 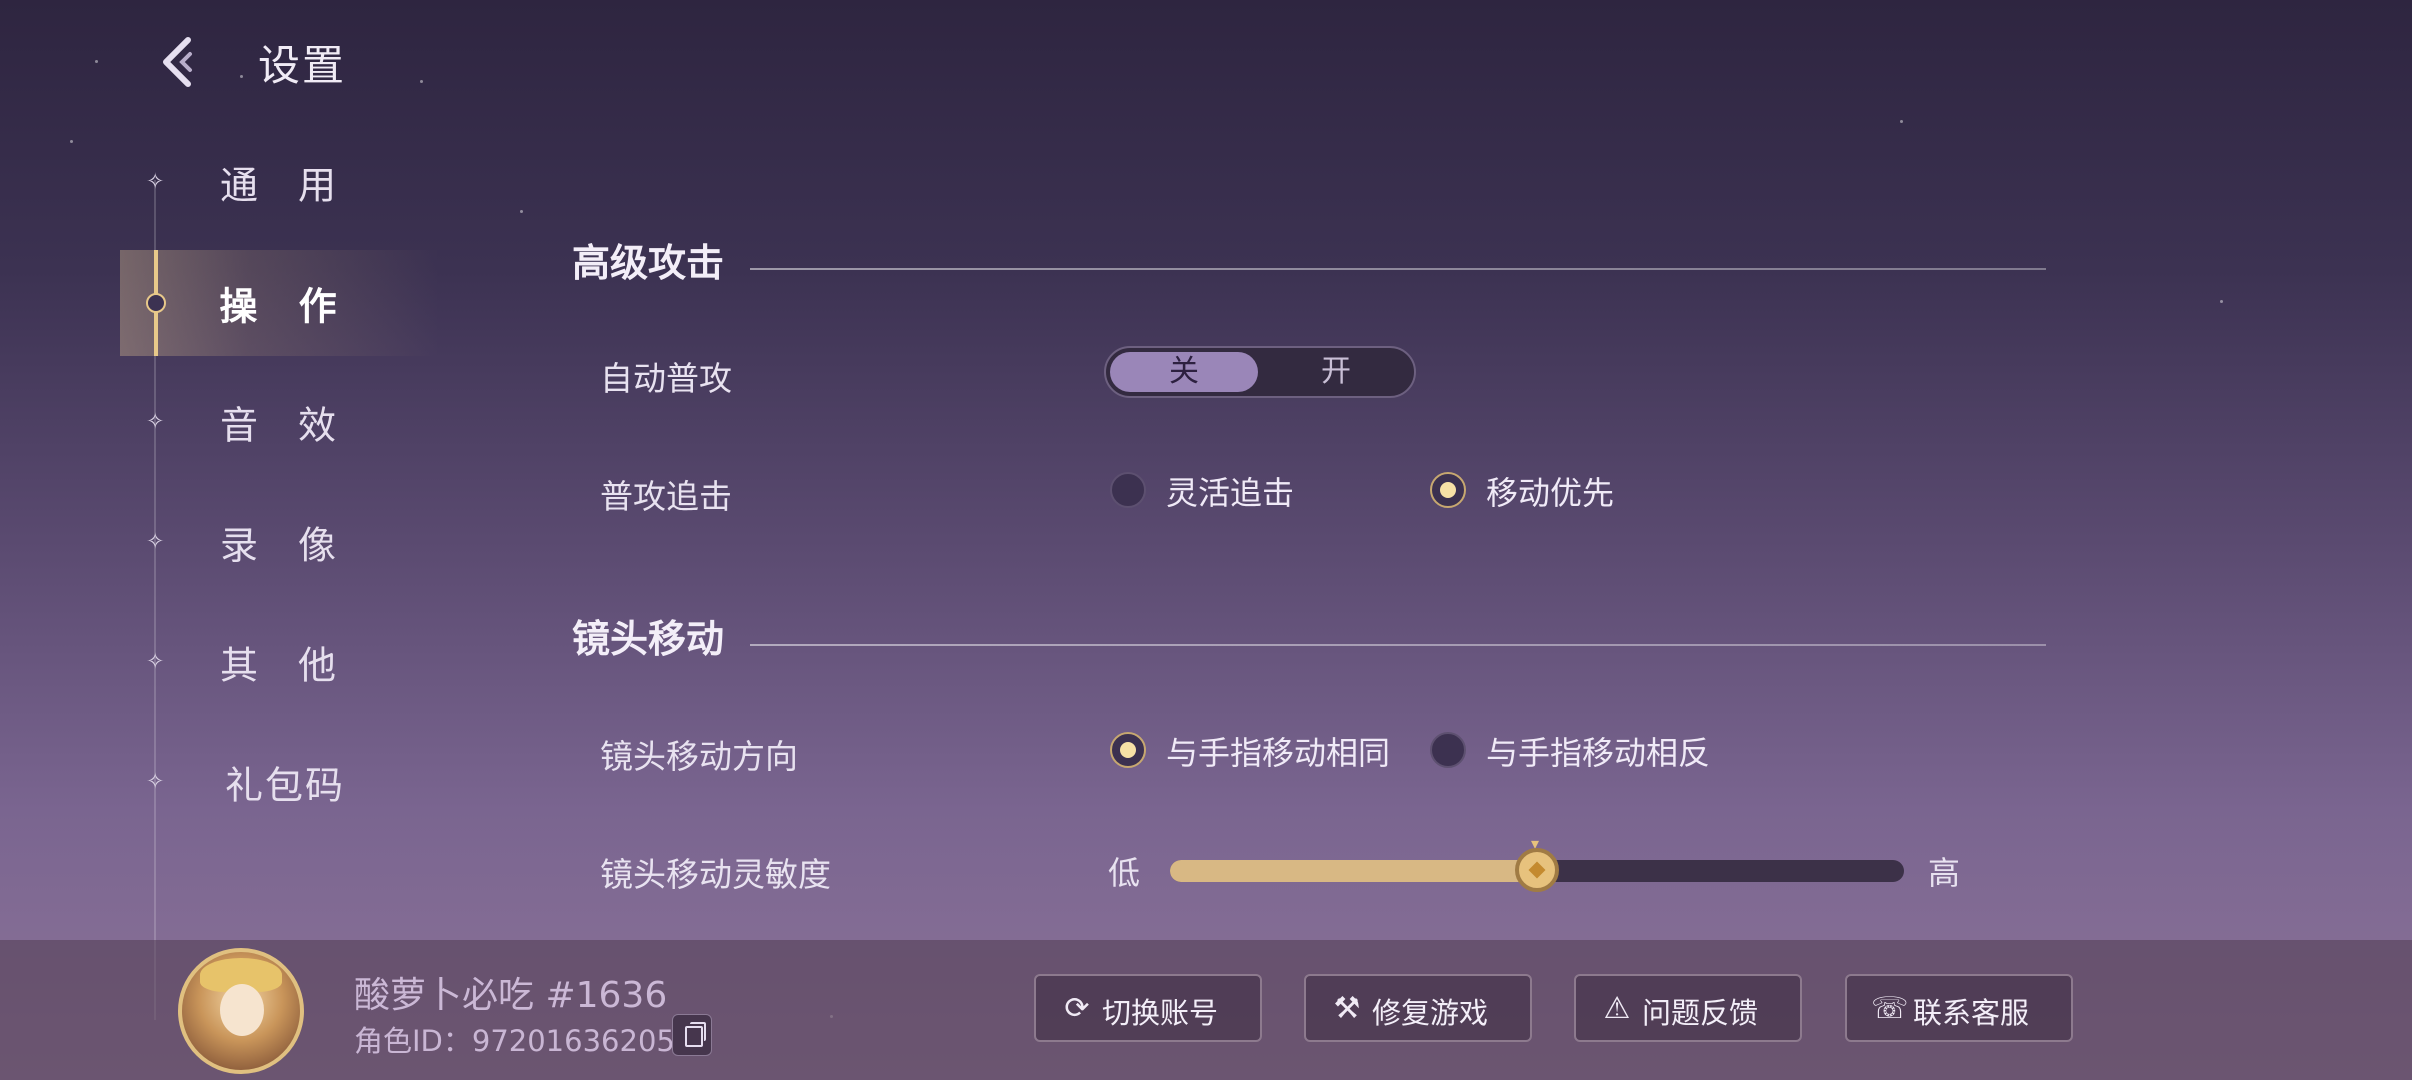 I want to click on attack-chase-label: 普攻追击, so click(x=666, y=496).